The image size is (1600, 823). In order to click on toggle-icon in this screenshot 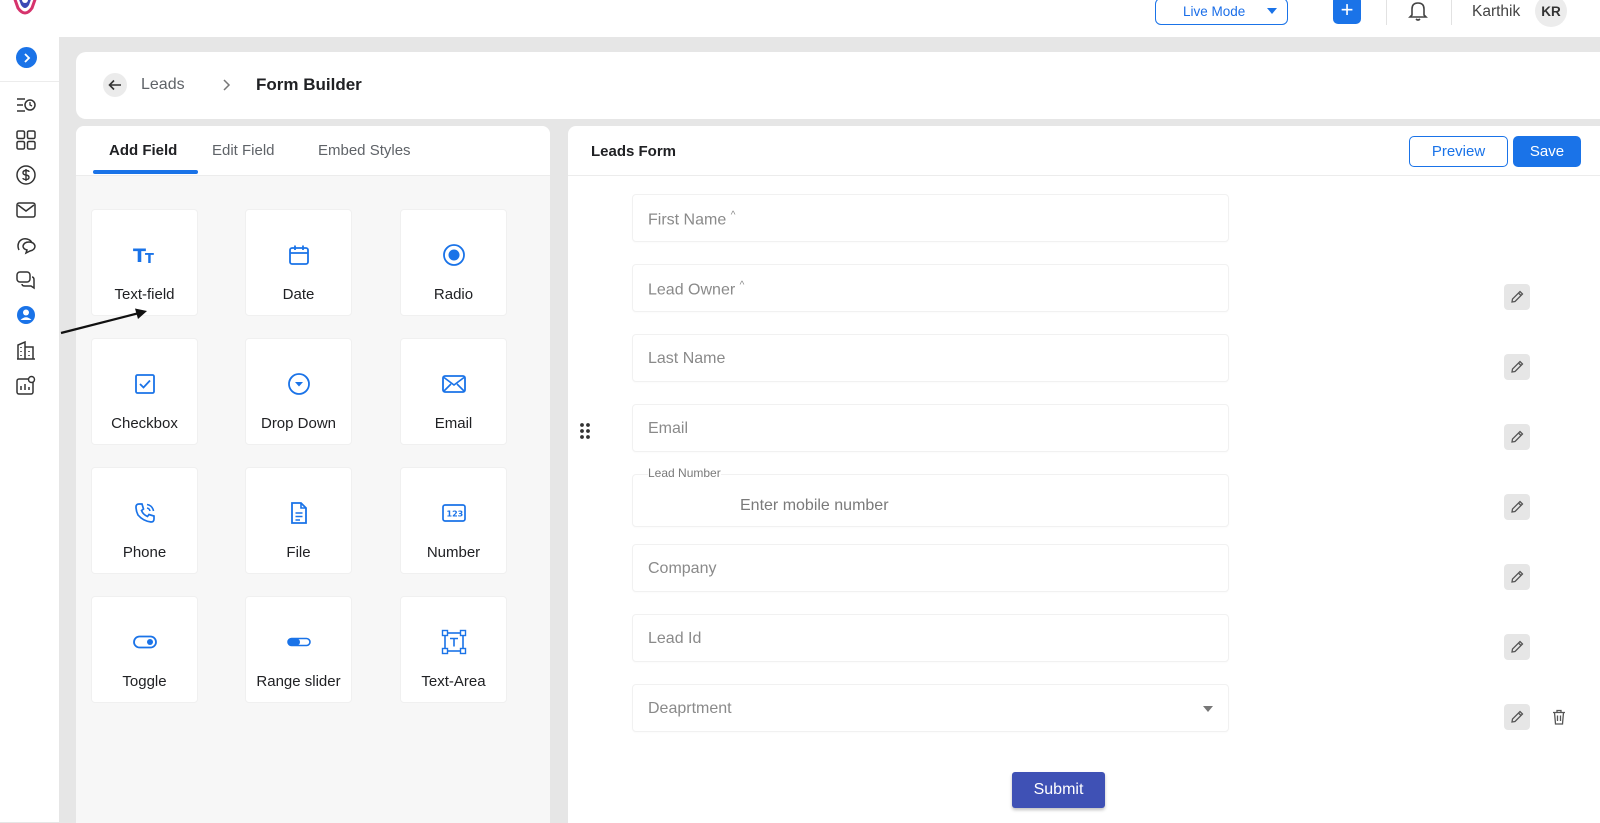, I will do `click(145, 642)`.